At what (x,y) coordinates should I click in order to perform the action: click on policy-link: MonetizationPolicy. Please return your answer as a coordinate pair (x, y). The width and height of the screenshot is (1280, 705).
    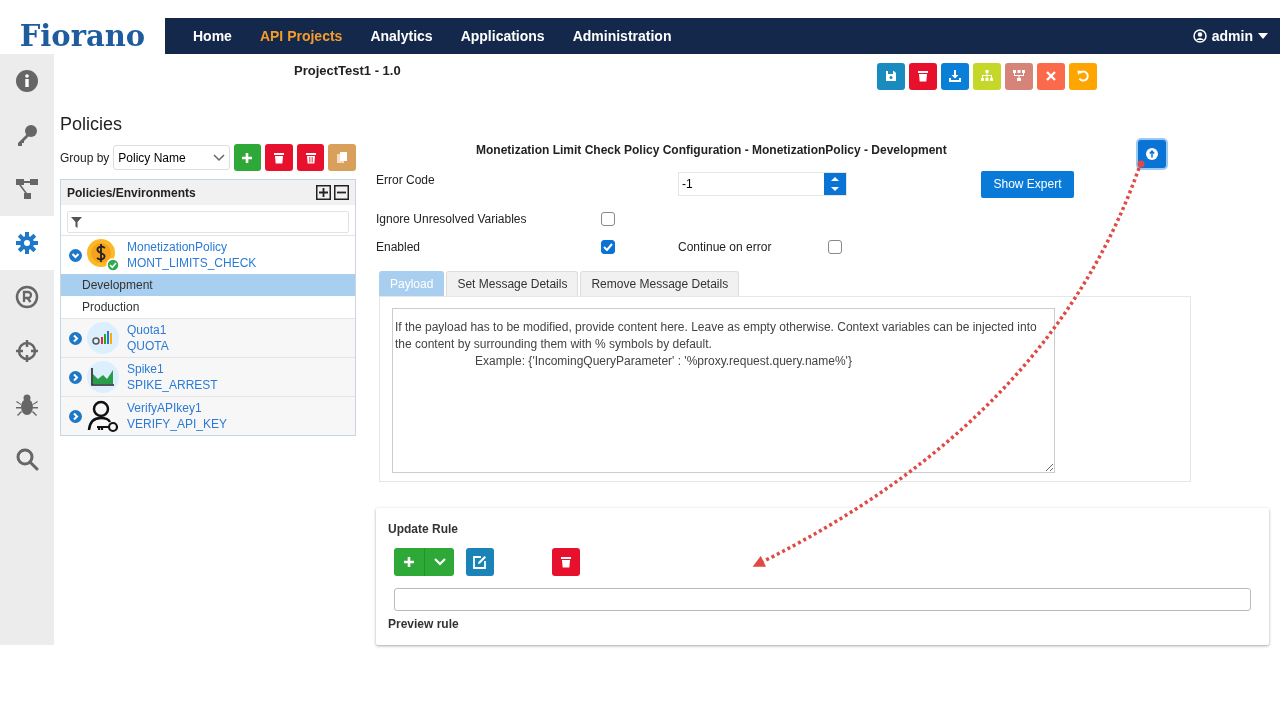
    Looking at the image, I should click on (192, 247).